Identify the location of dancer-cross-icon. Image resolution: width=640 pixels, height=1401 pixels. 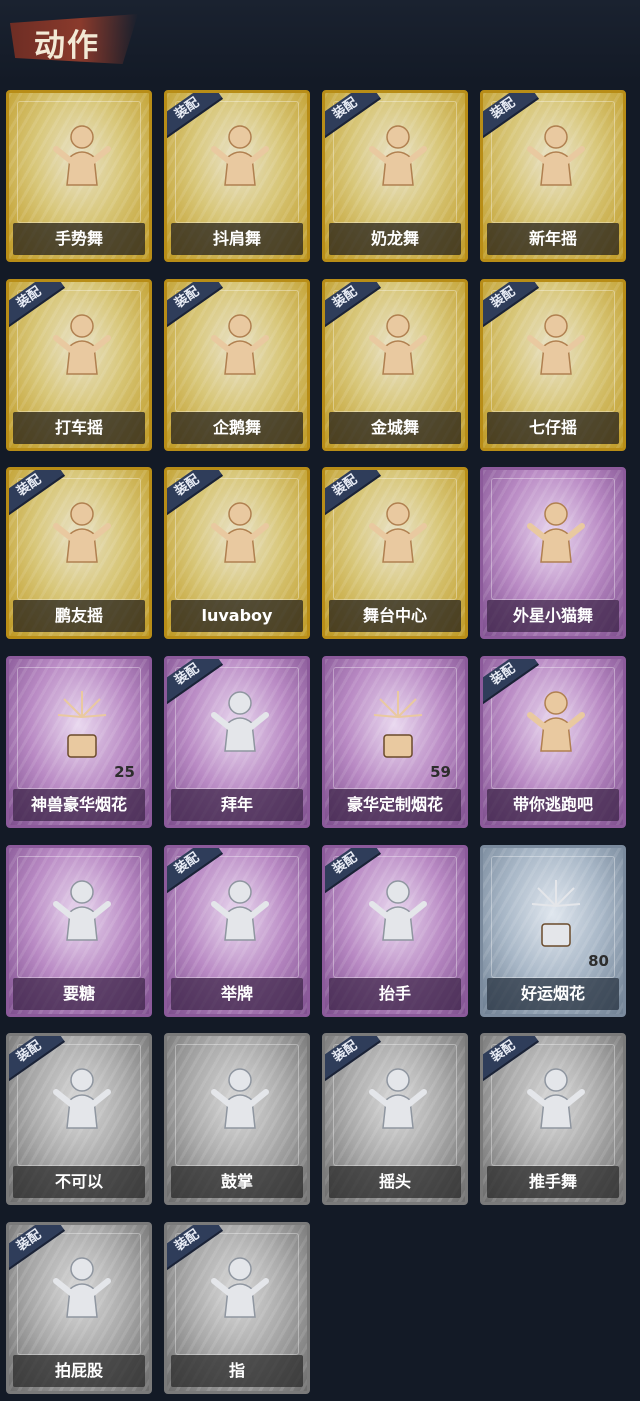
(240, 536).